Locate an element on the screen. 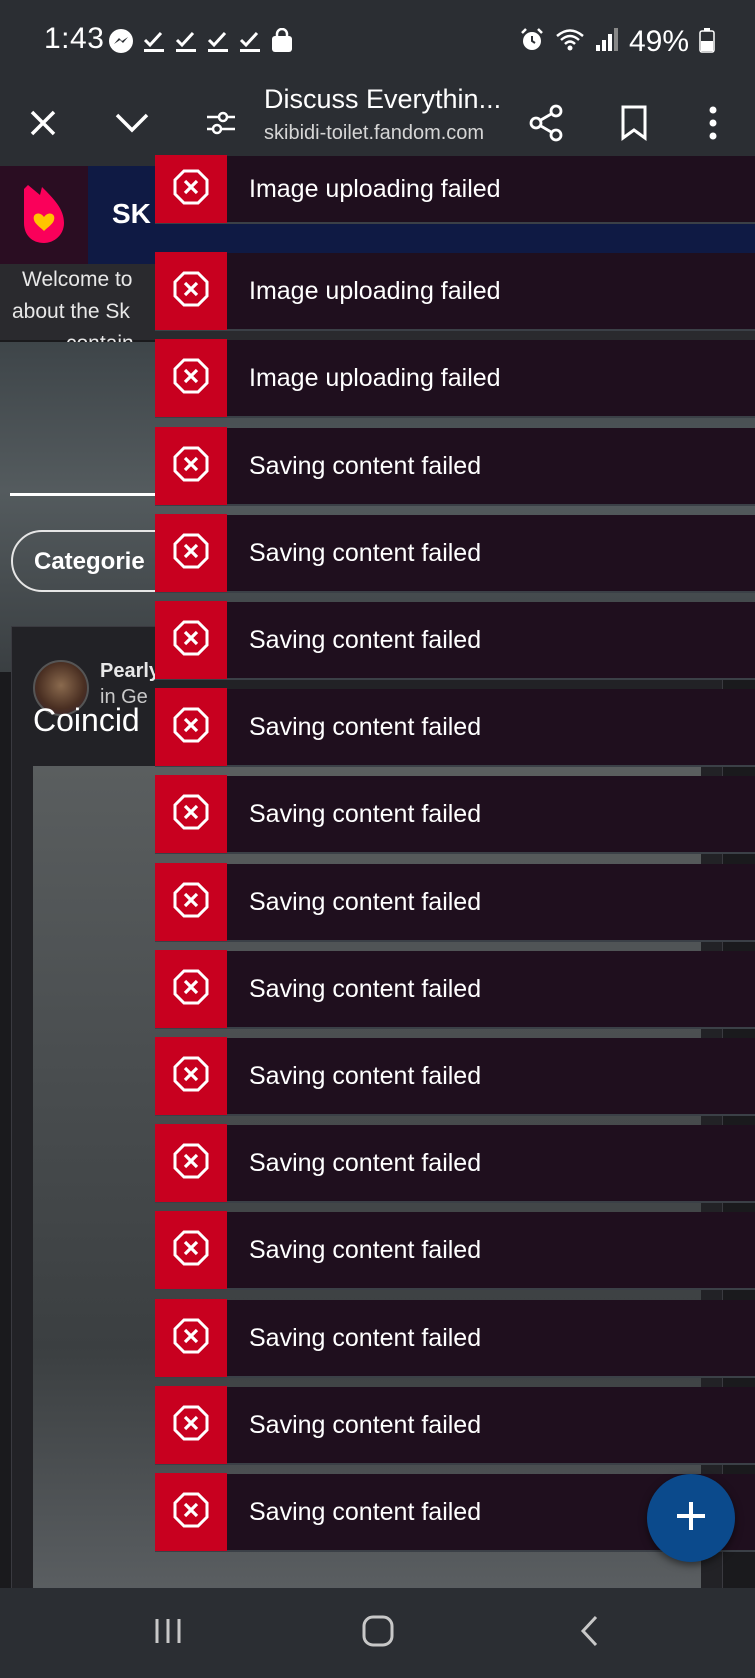  close-icon is located at coordinates (43, 125).